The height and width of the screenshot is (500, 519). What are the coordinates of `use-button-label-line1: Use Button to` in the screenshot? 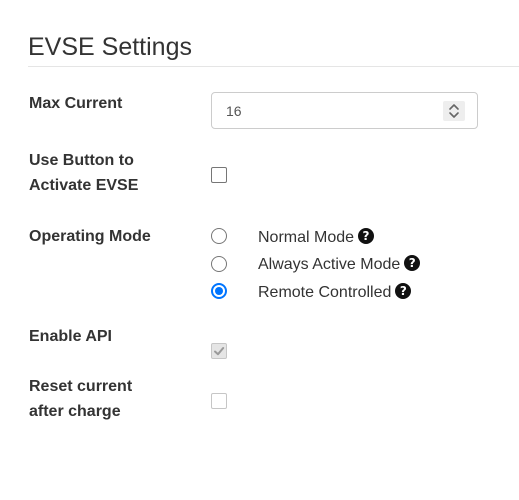 It's located at (81, 160).